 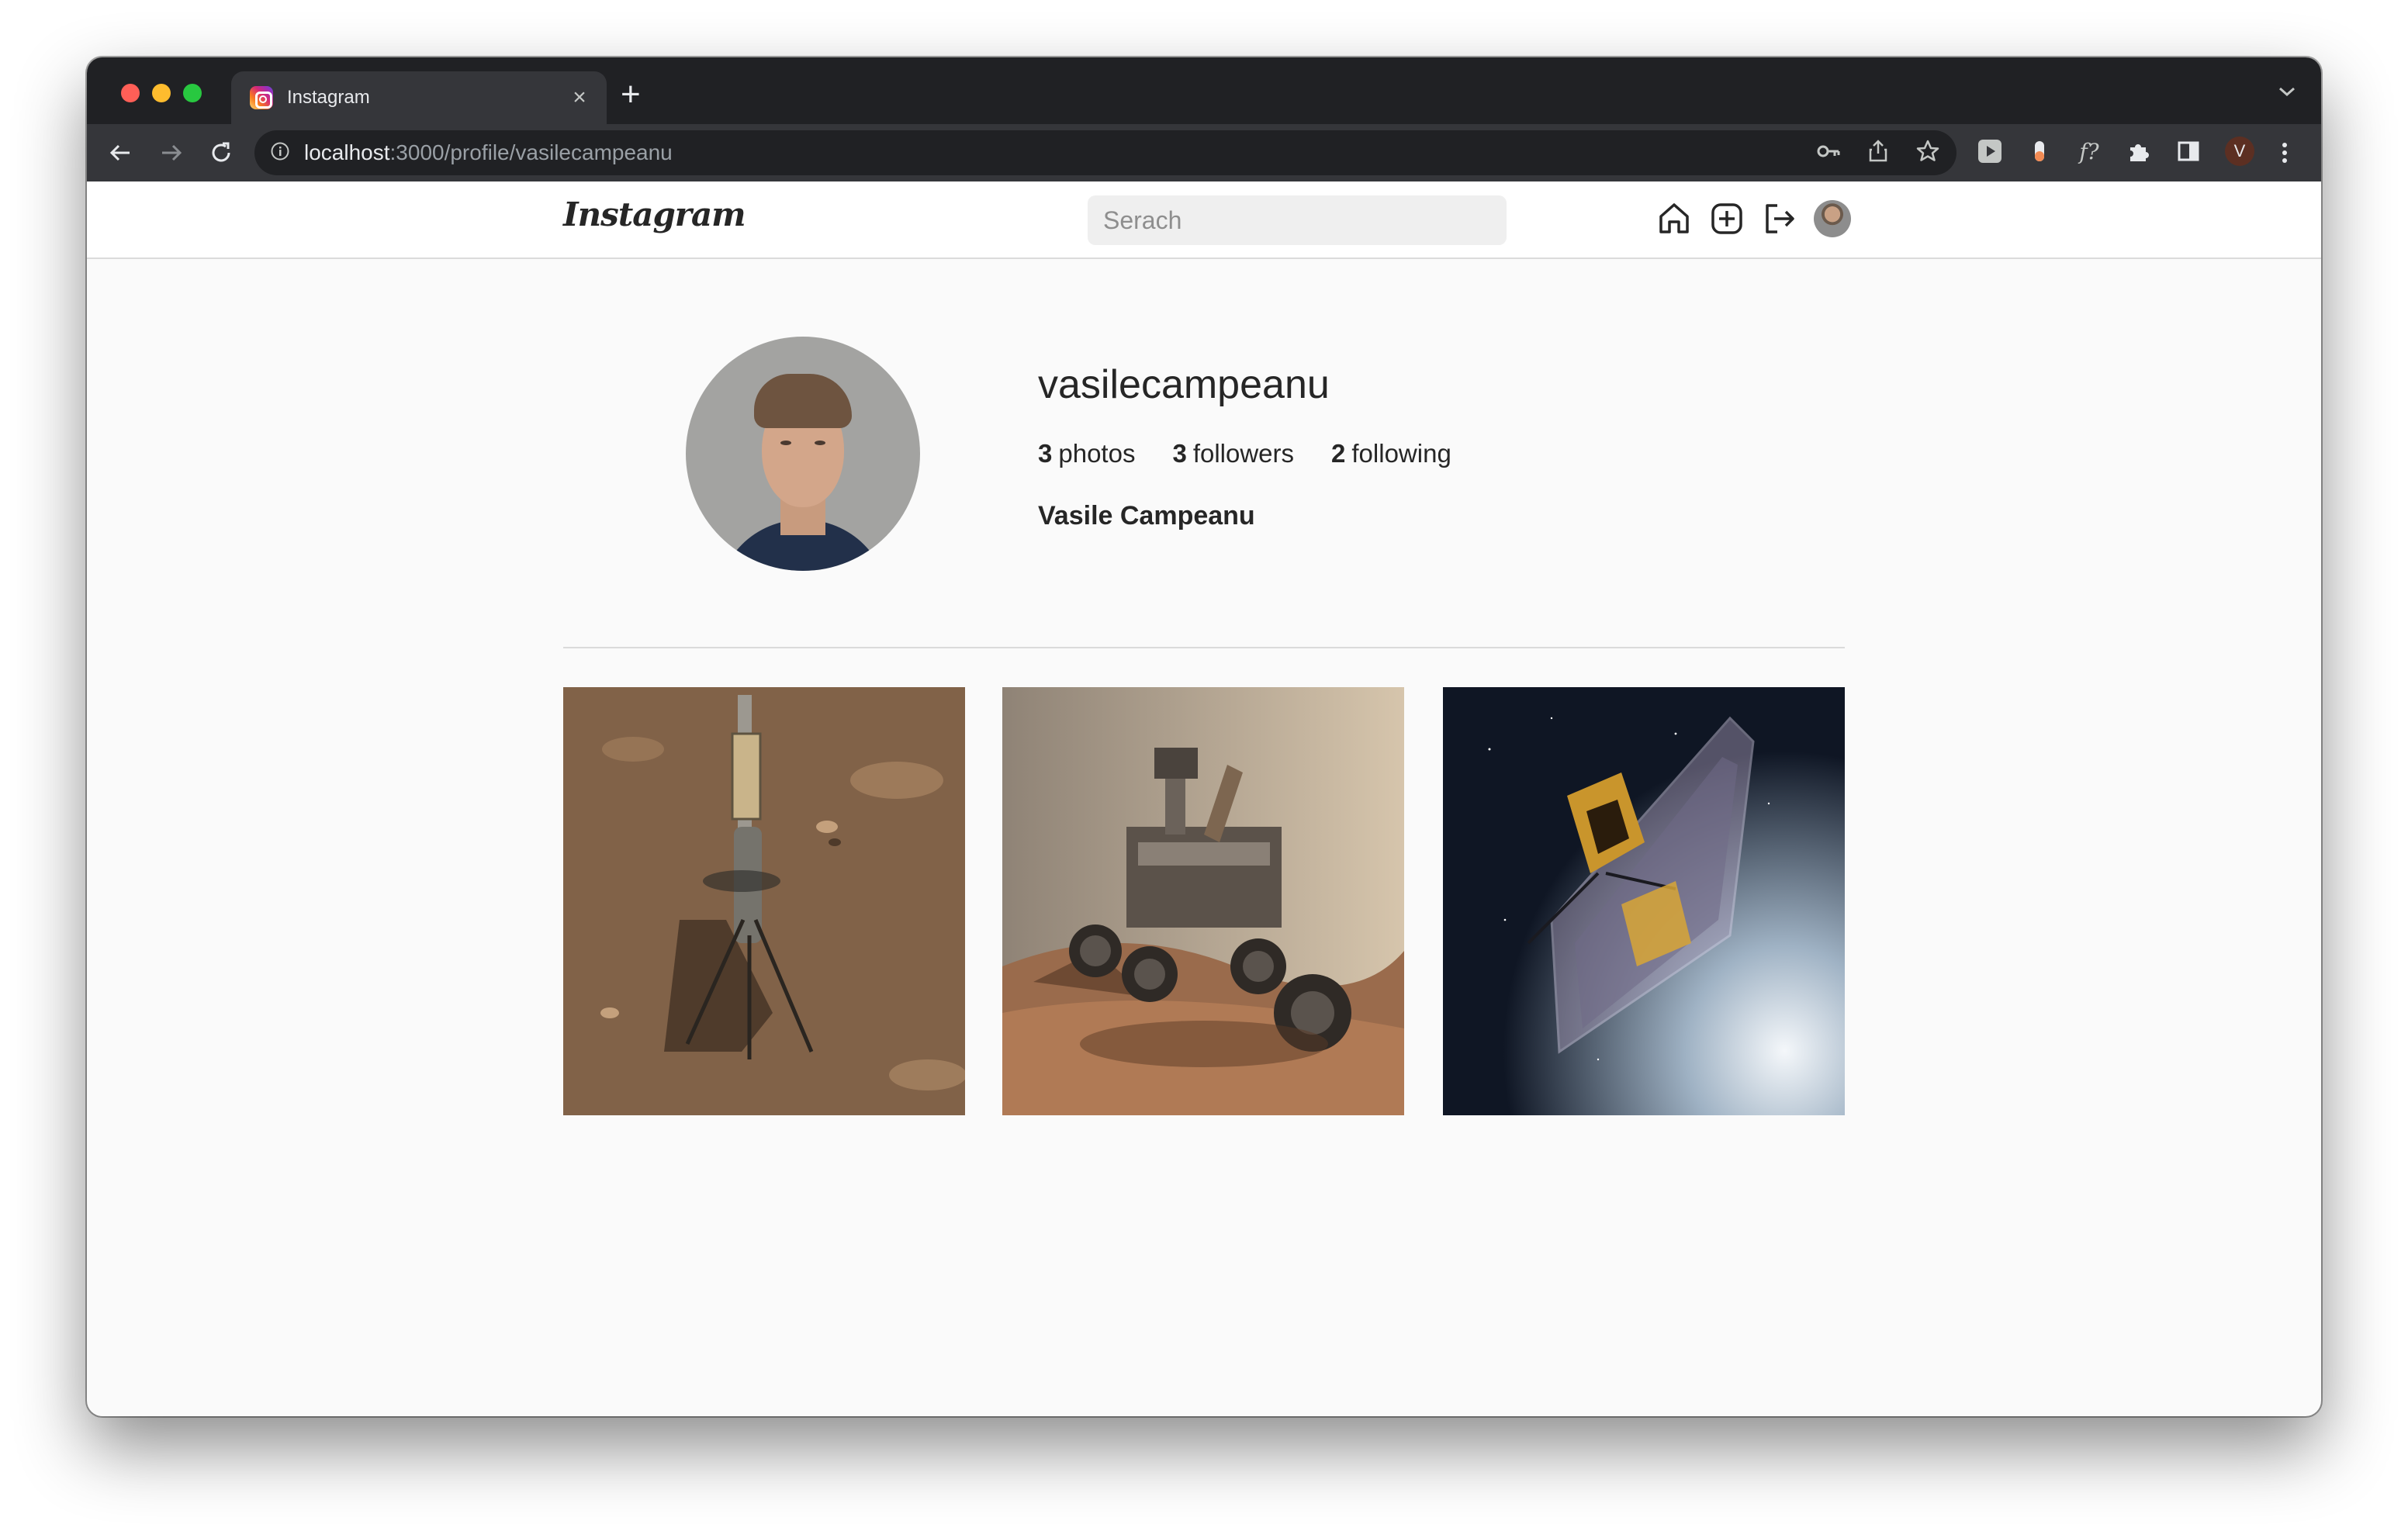 What do you see at coordinates (1829, 153) in the screenshot?
I see `password-key-icon` at bounding box center [1829, 153].